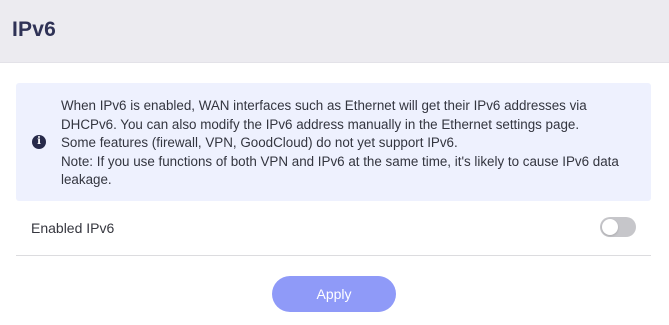 Image resolution: width=669 pixels, height=325 pixels. What do you see at coordinates (34, 29) in the screenshot?
I see `page-title: IPv6` at bounding box center [34, 29].